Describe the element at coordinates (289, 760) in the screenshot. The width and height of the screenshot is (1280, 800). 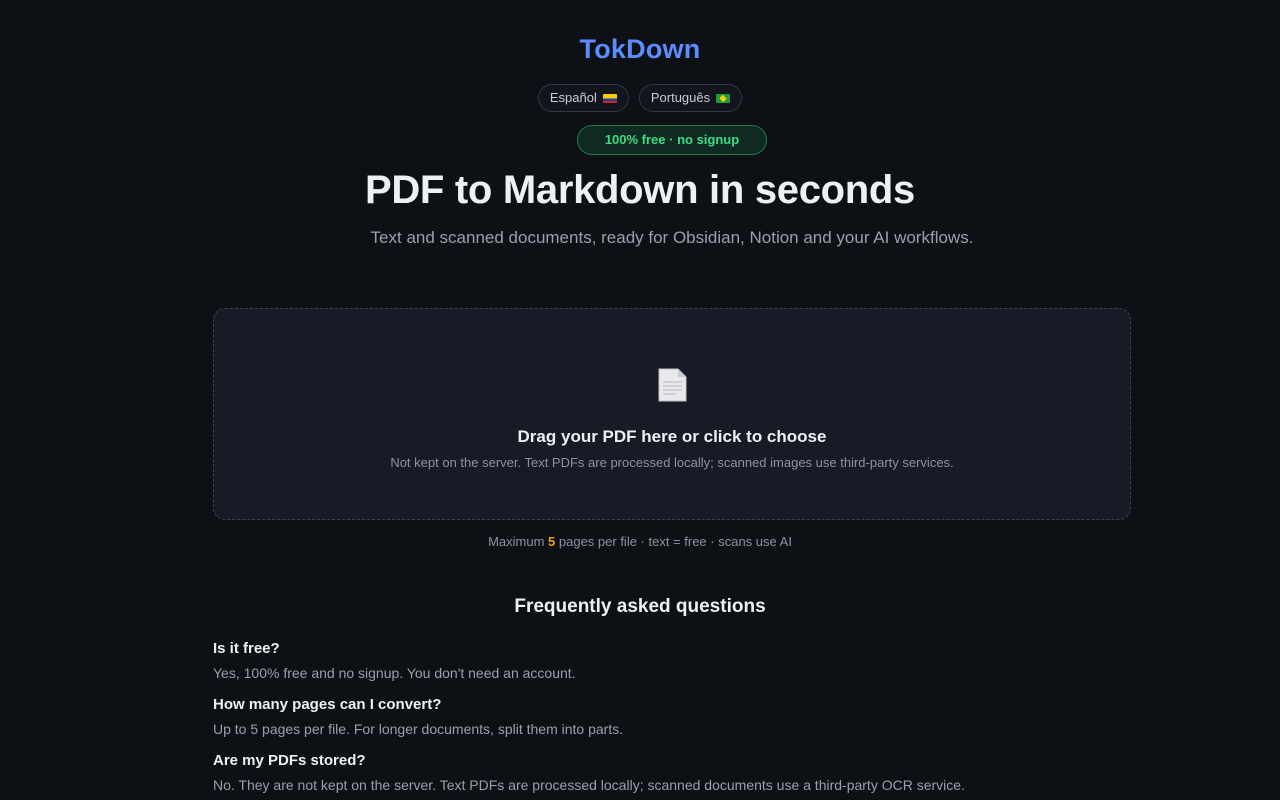
I see `faq-question: Are my PDFs stored?` at that location.